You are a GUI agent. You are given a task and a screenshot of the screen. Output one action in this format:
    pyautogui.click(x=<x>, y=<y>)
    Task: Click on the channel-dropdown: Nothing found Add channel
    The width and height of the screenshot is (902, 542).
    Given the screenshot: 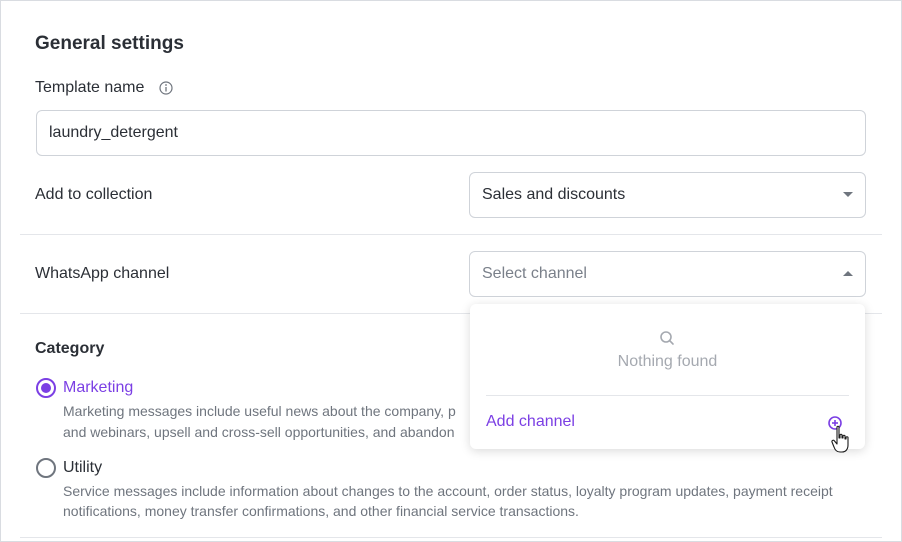 What is the action you would take?
    pyautogui.click(x=667, y=376)
    